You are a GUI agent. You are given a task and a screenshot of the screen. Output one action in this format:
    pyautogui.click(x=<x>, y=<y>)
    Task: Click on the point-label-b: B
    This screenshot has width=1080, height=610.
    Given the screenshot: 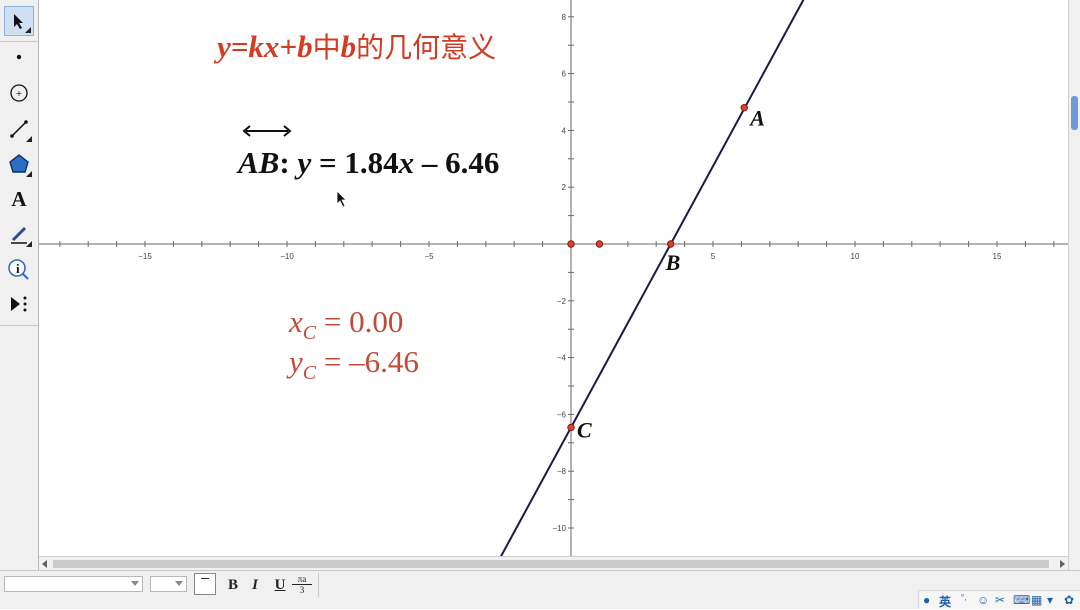 What is the action you would take?
    pyautogui.click(x=673, y=262)
    